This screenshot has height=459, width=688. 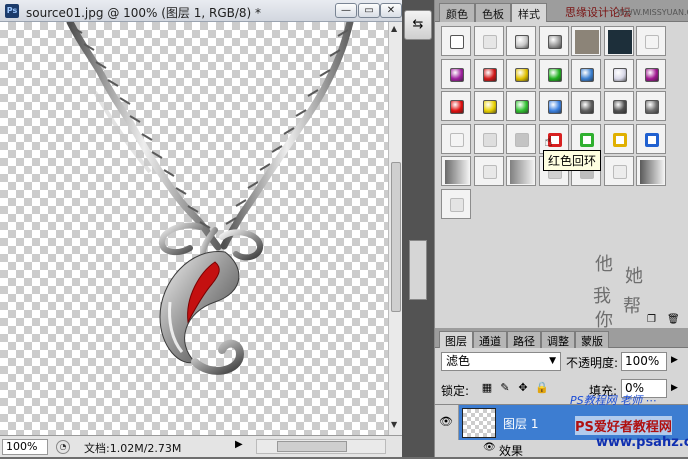 I want to click on layer-thumbnail, so click(x=479, y=423).